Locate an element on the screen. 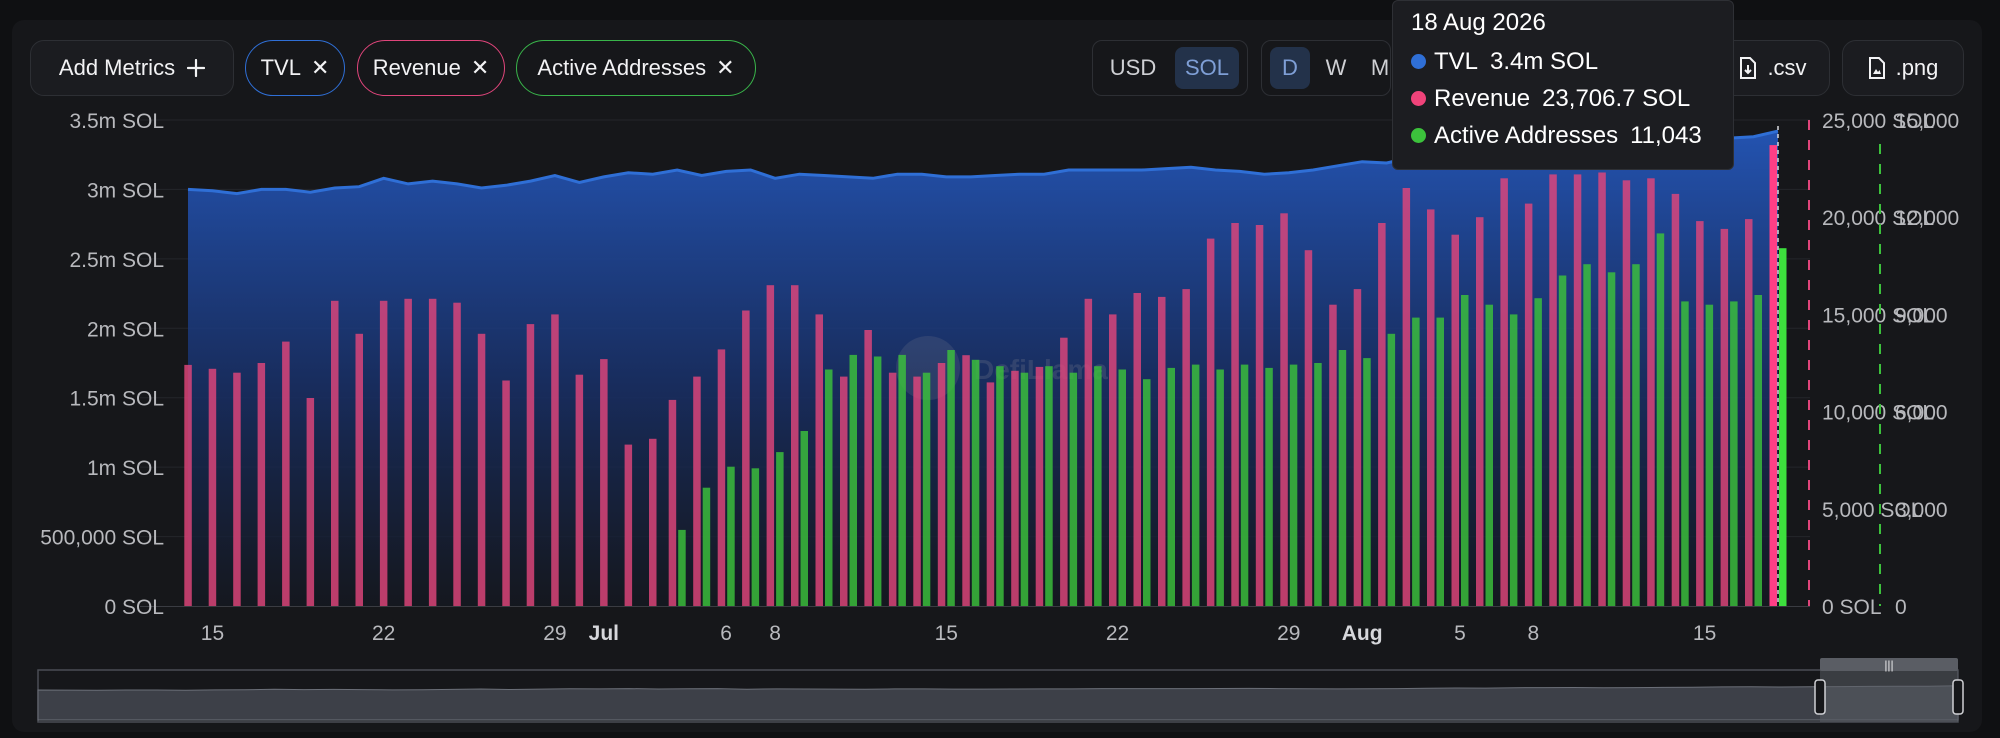 The height and width of the screenshot is (738, 2000). range-slider-handle-left is located at coordinates (1820, 697).